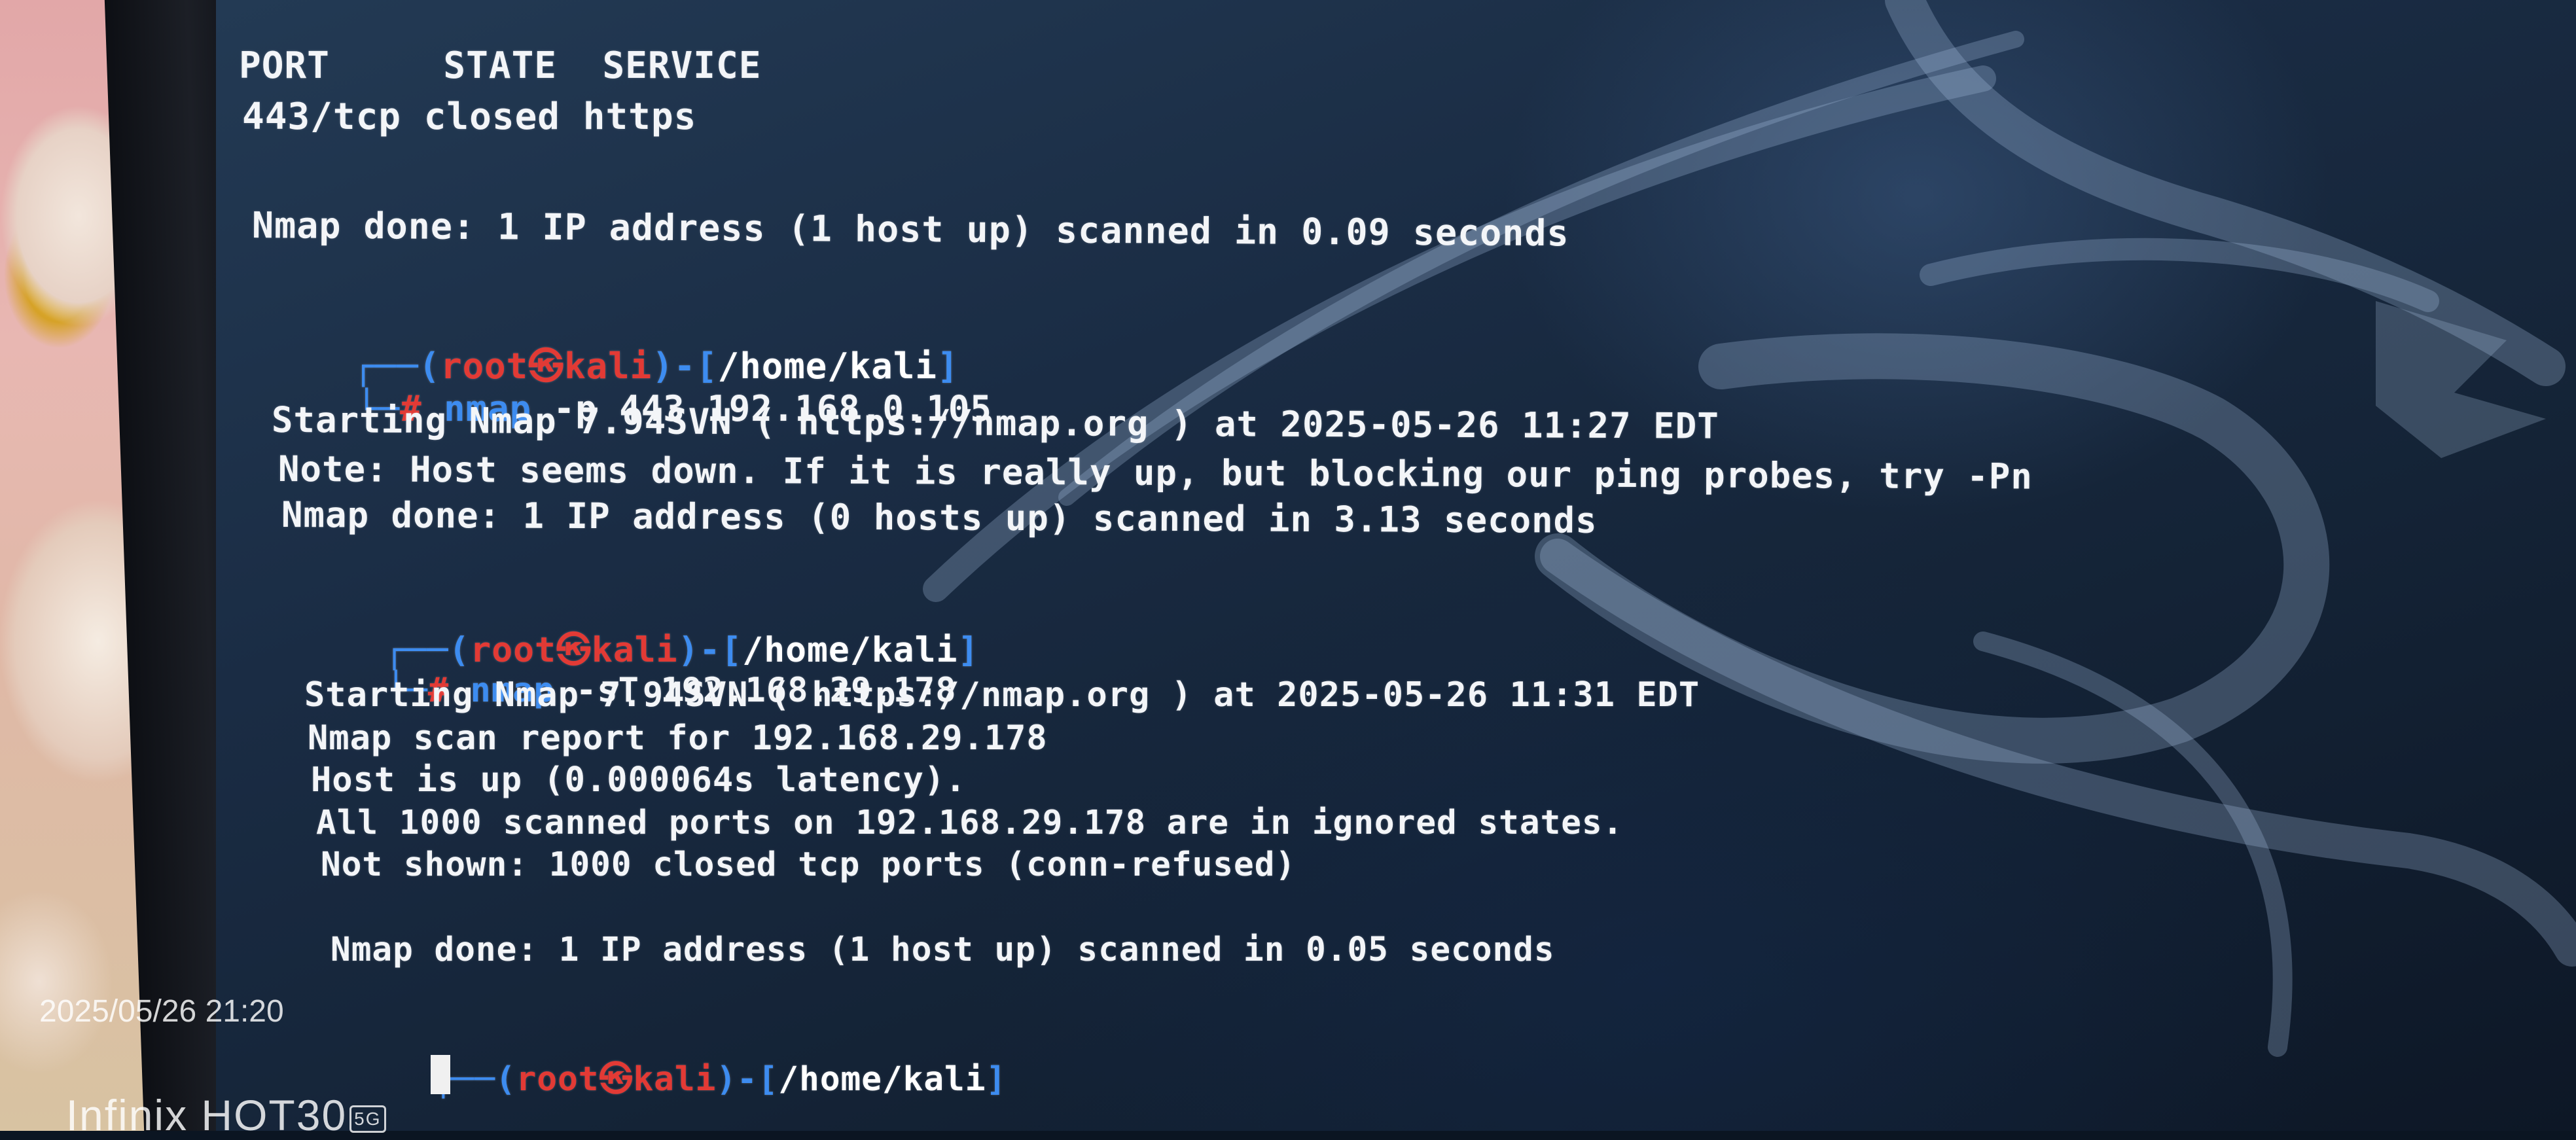  What do you see at coordinates (161, 1012) in the screenshot?
I see `photo-timestamp: 2025/05/26 21:20` at bounding box center [161, 1012].